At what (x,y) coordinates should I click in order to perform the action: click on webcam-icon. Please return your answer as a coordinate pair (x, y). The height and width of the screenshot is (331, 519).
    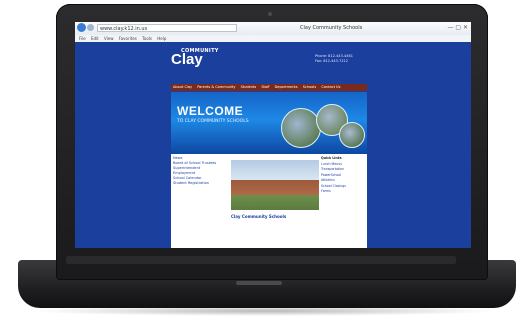
    Looking at the image, I should click on (270, 14).